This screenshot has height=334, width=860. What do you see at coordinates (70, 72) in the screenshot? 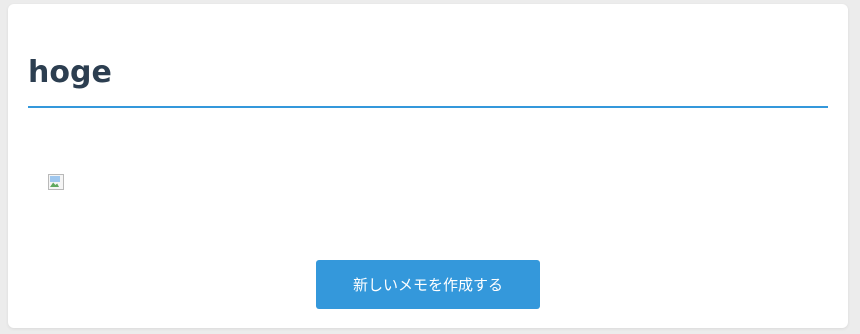
I see `page-title: hoge` at bounding box center [70, 72].